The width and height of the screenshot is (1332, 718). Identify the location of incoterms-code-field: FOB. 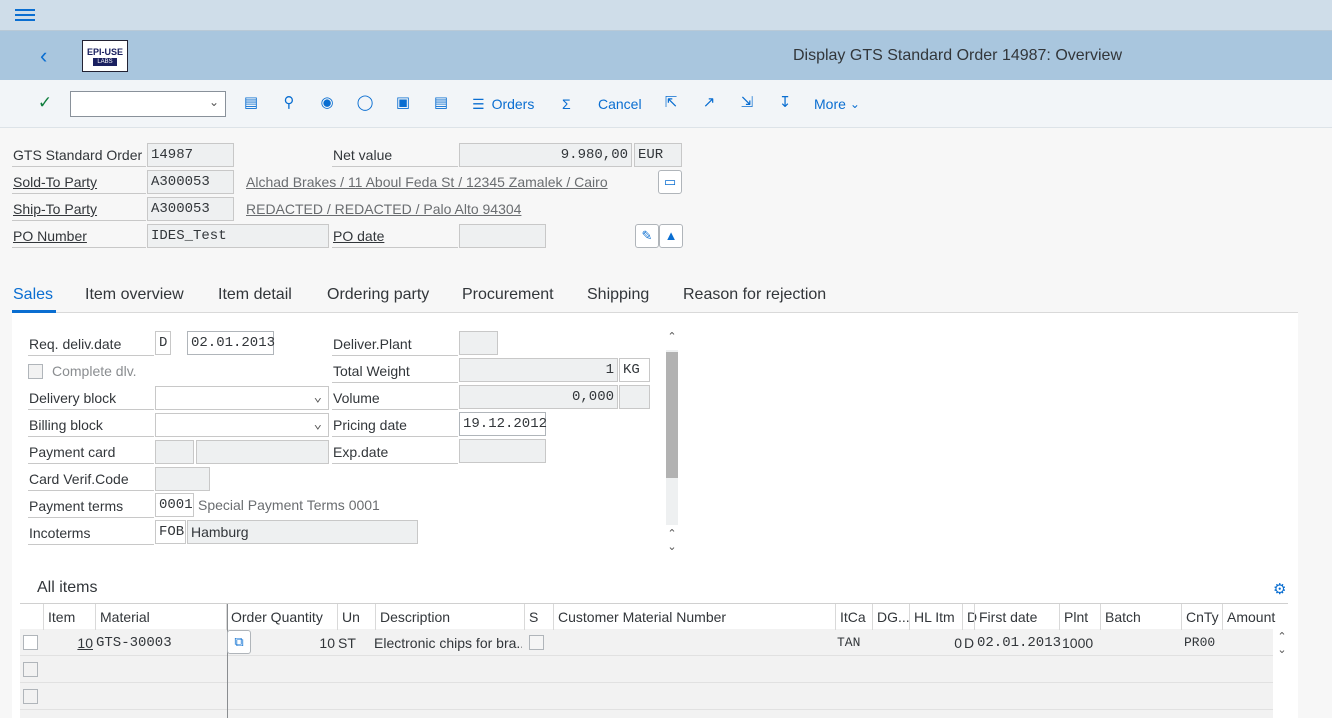
(170, 532).